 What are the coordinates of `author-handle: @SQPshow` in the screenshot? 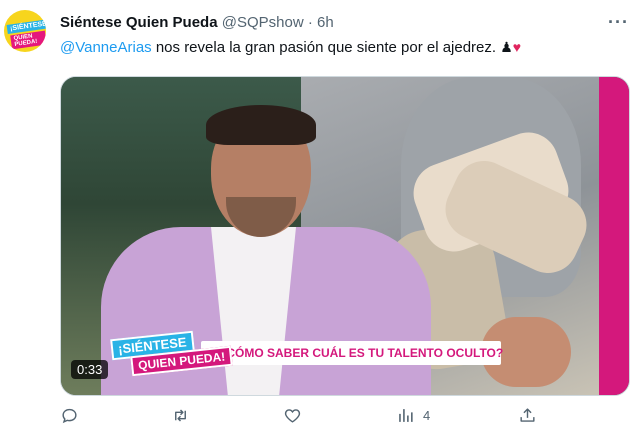 It's located at (263, 22).